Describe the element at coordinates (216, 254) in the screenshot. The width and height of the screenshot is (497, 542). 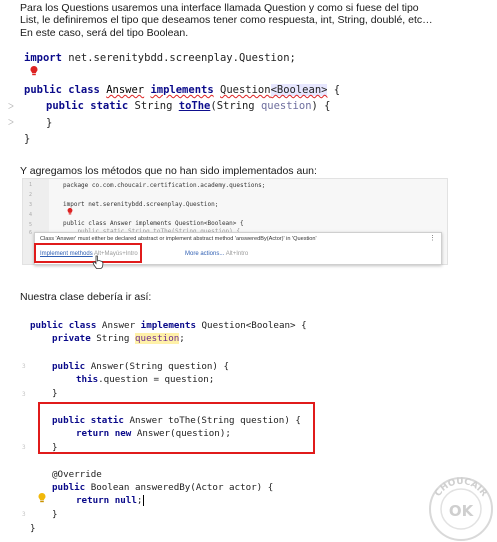
I see `more-actions-action: More actions... Alt+Intro` at that location.